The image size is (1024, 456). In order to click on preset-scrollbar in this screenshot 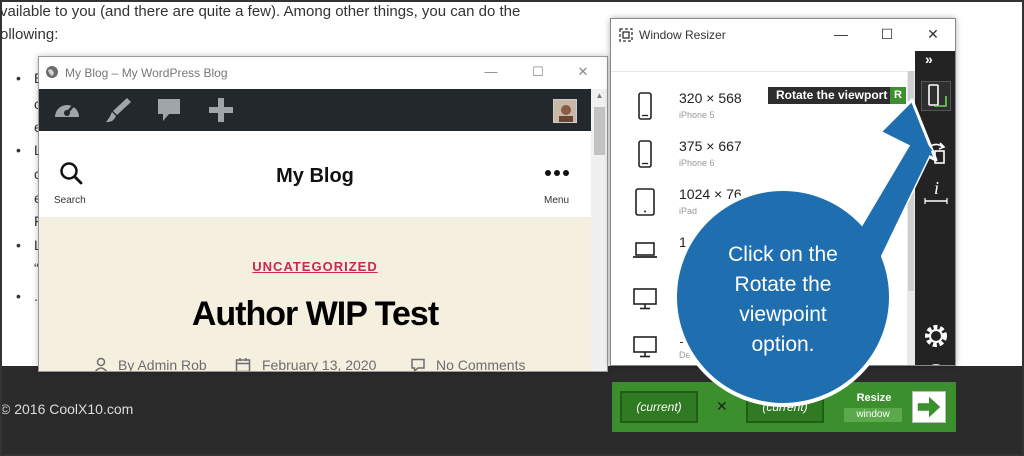, I will do `click(911, 218)`.